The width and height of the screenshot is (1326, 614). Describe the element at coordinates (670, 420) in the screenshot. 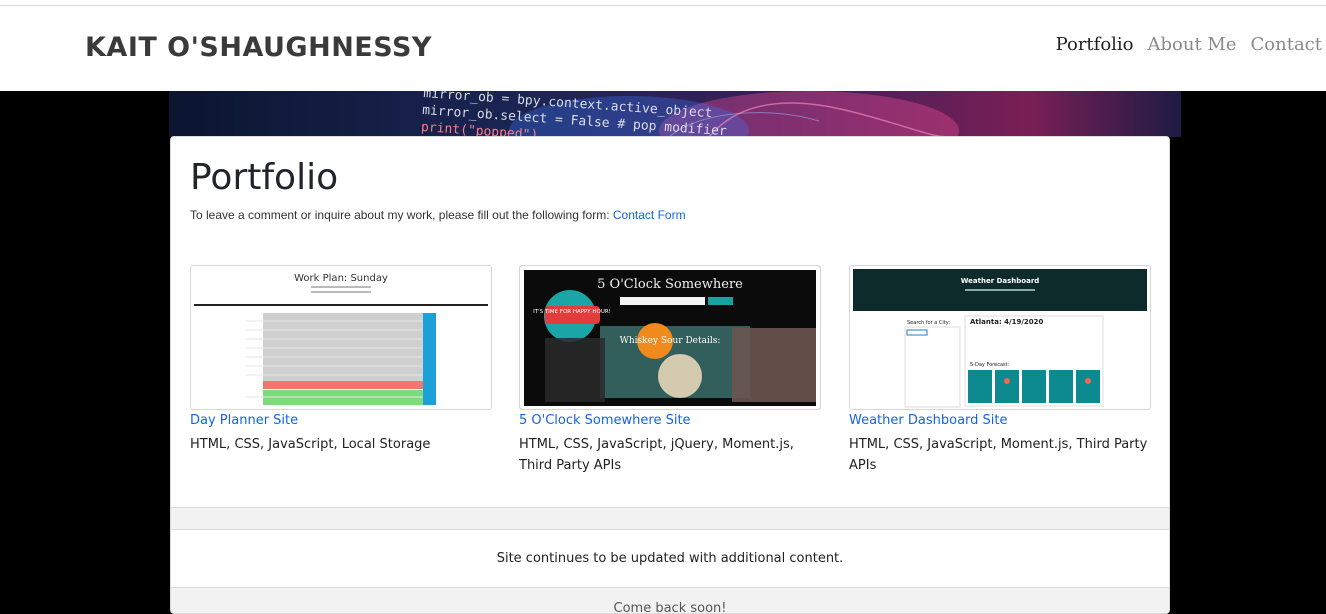

I see `project-link-5-oclock: 5 O'Clock Somewhere Site` at that location.